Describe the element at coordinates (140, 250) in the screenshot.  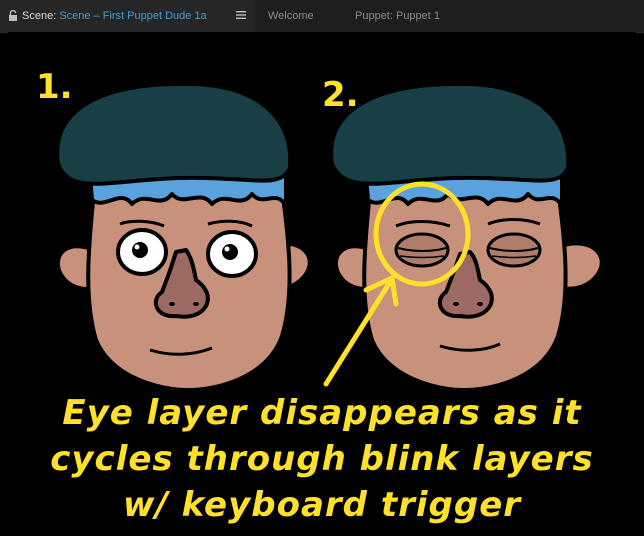
I see `left-pupil` at that location.